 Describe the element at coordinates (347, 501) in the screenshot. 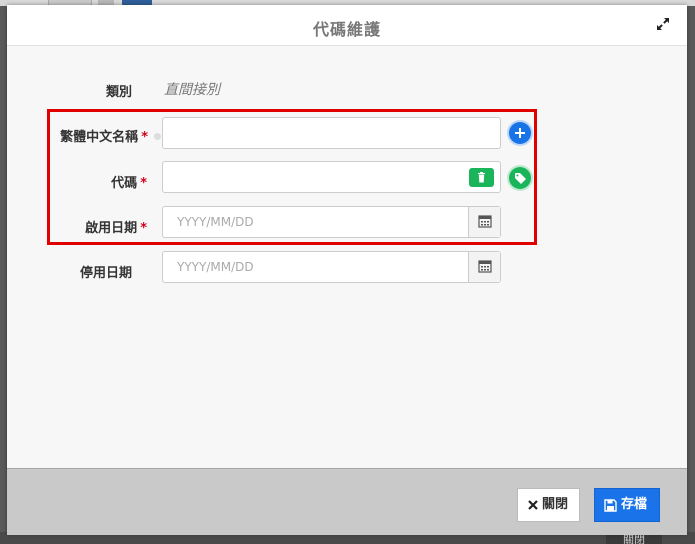

I see `dialog-footer: 關閉 存檔` at that location.